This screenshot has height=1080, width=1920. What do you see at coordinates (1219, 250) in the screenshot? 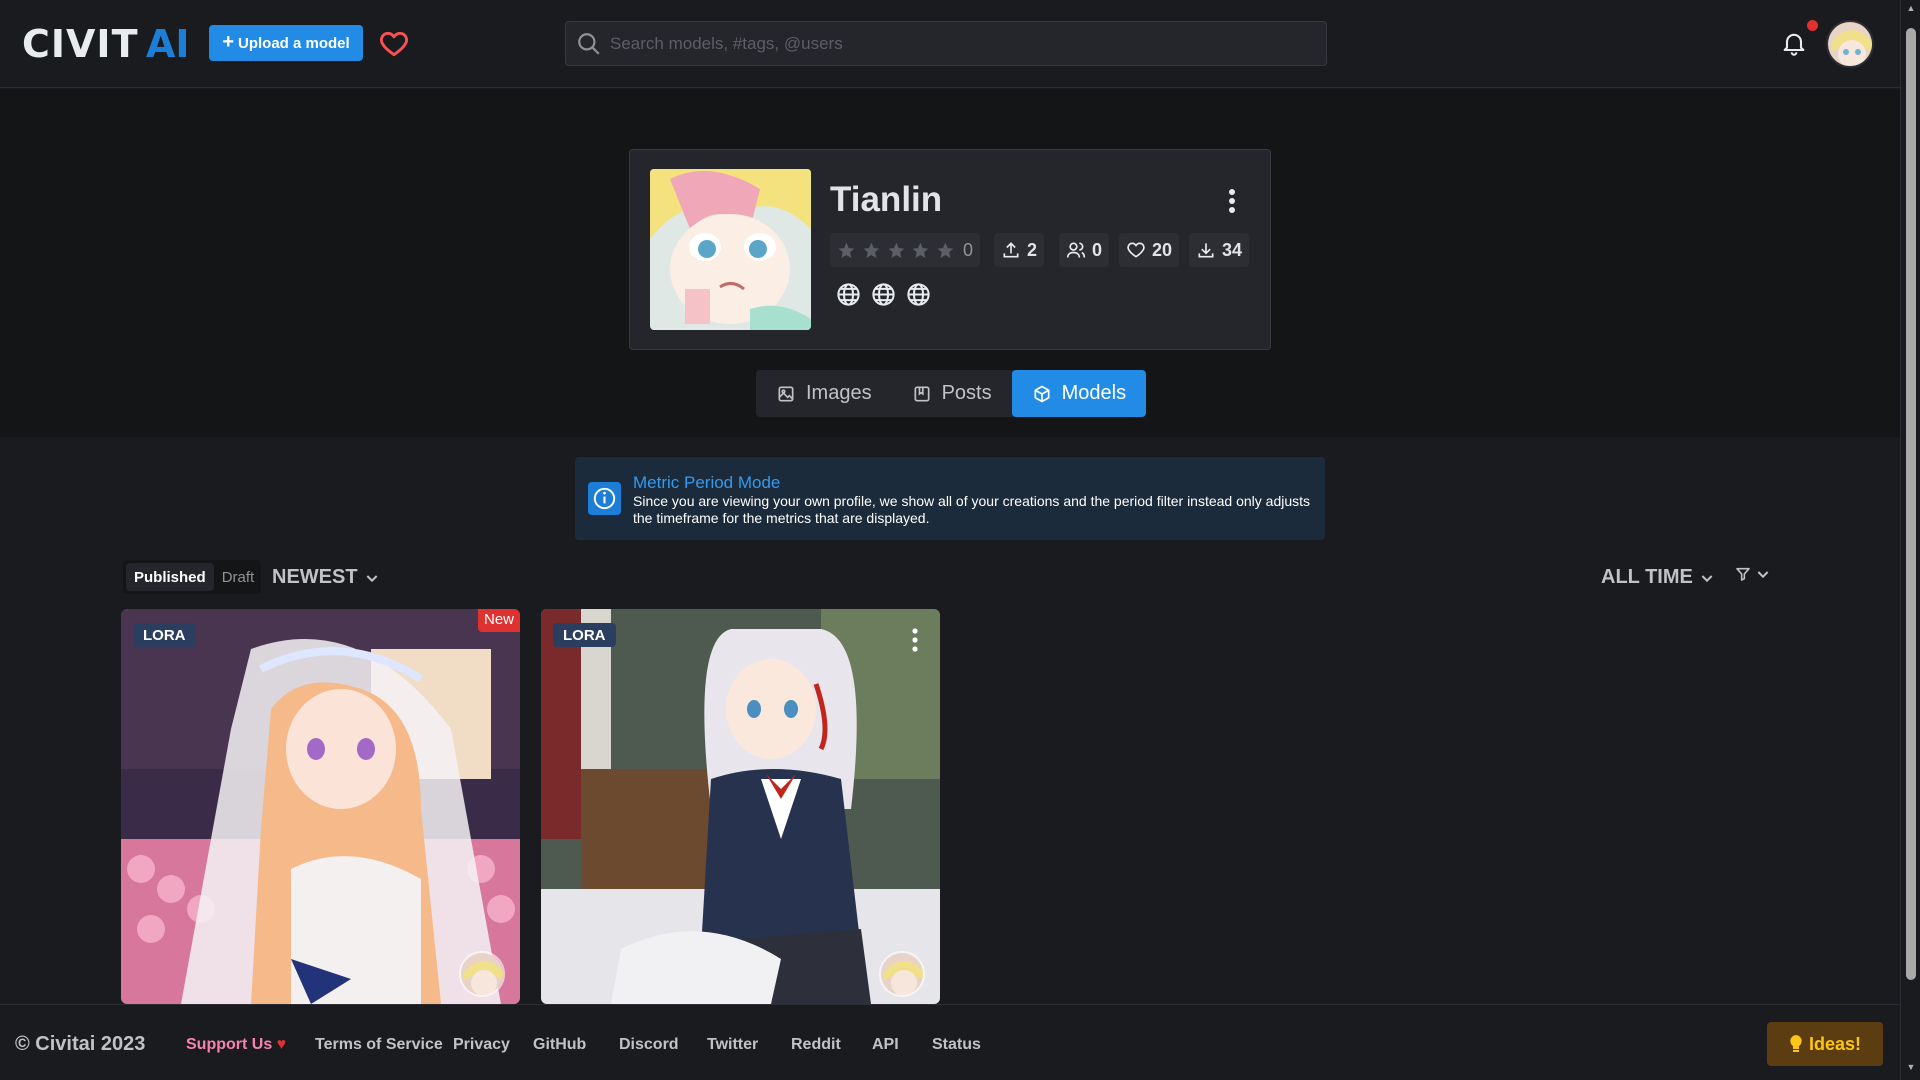
I see `downloads-stat: 34` at bounding box center [1219, 250].